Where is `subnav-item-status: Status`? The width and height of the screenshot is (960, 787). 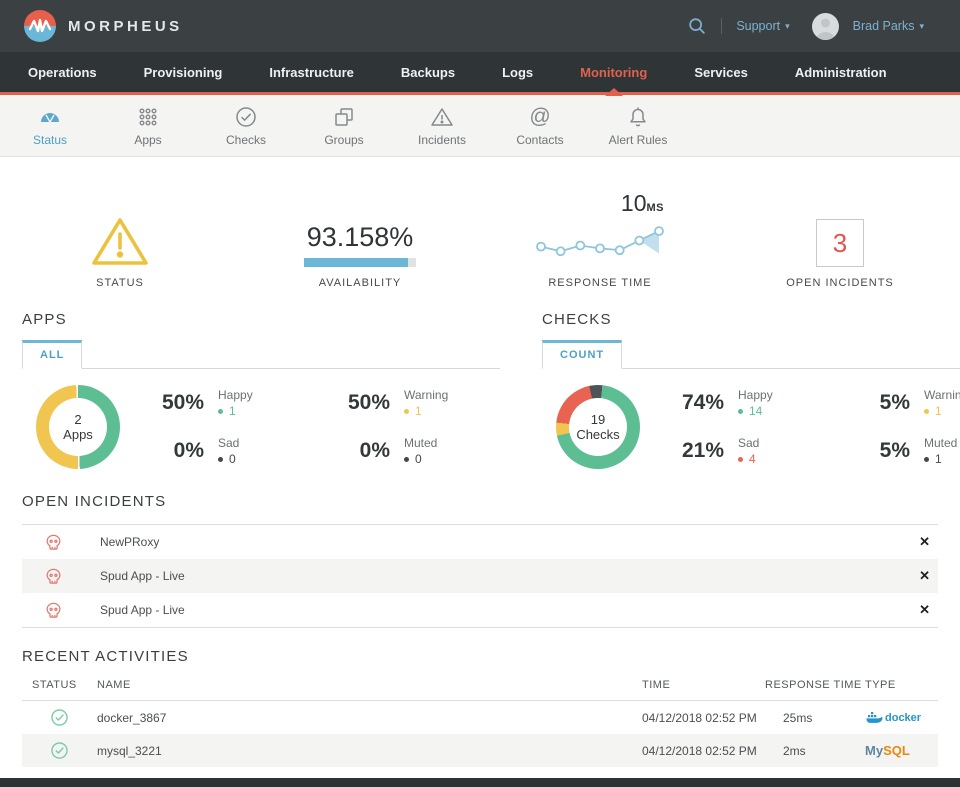
subnav-item-status: Status is located at coordinates (50, 125).